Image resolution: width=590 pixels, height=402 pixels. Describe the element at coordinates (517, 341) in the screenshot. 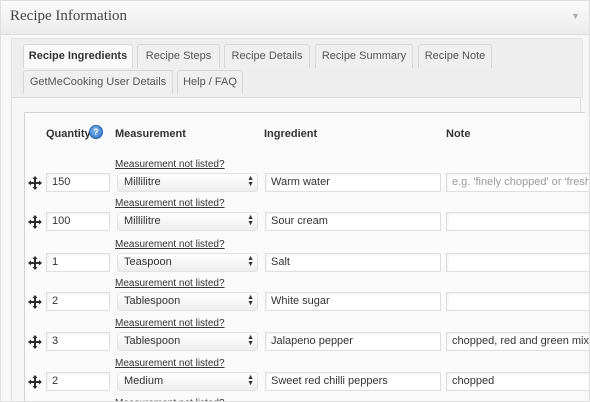

I see `note-input: chopped, red and green mix` at that location.